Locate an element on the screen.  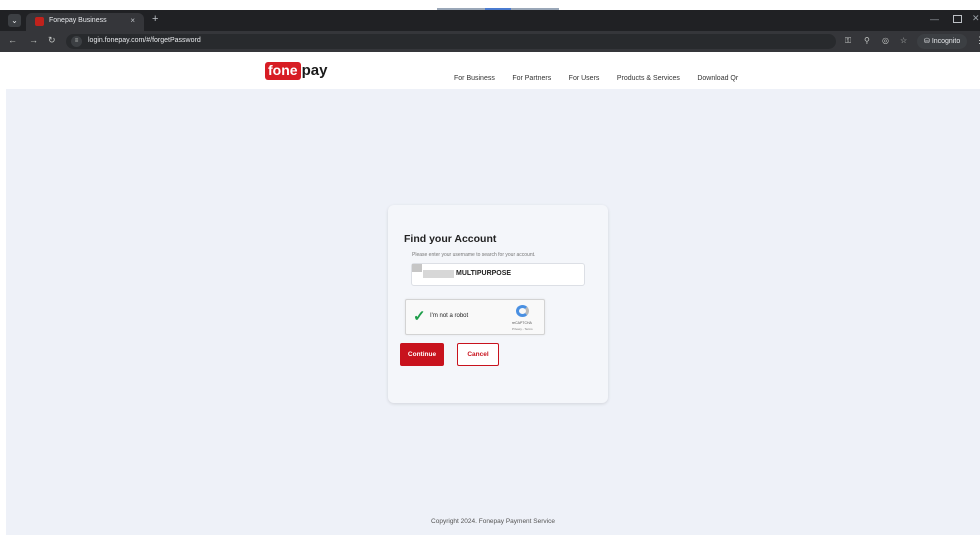
url-omnibox: ≡ login.fonepay.com/#/forgetPassword is located at coordinates (451, 41).